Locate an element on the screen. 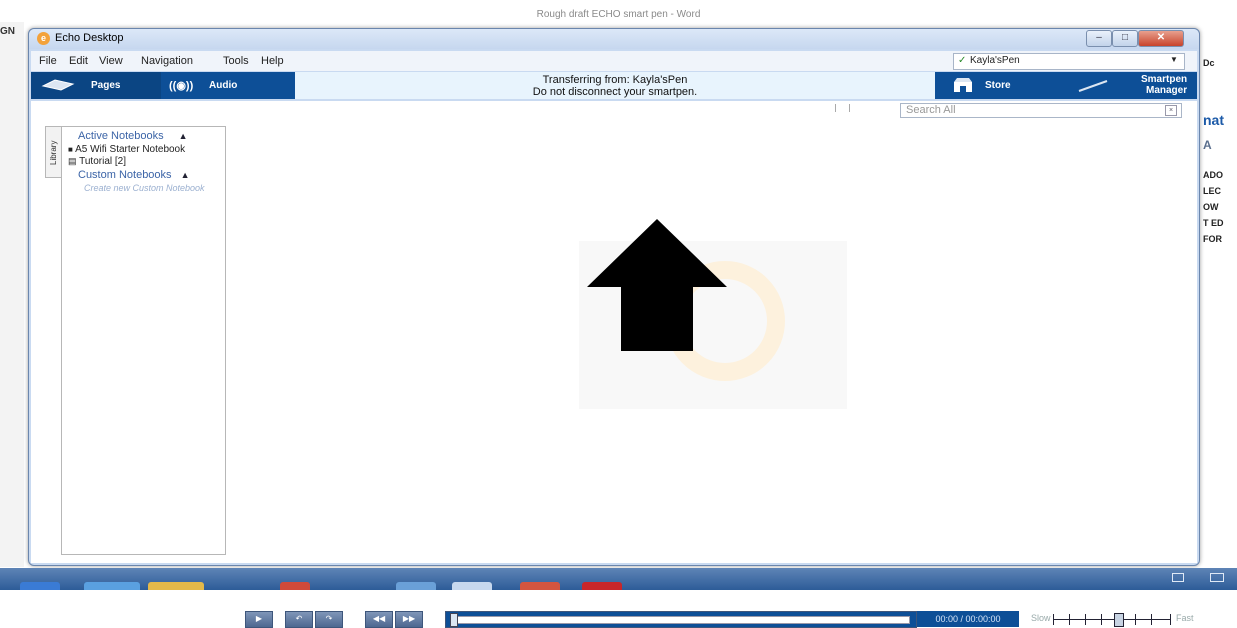 This screenshot has width=1237, height=628. speed-slider is located at coordinates (1112, 620).